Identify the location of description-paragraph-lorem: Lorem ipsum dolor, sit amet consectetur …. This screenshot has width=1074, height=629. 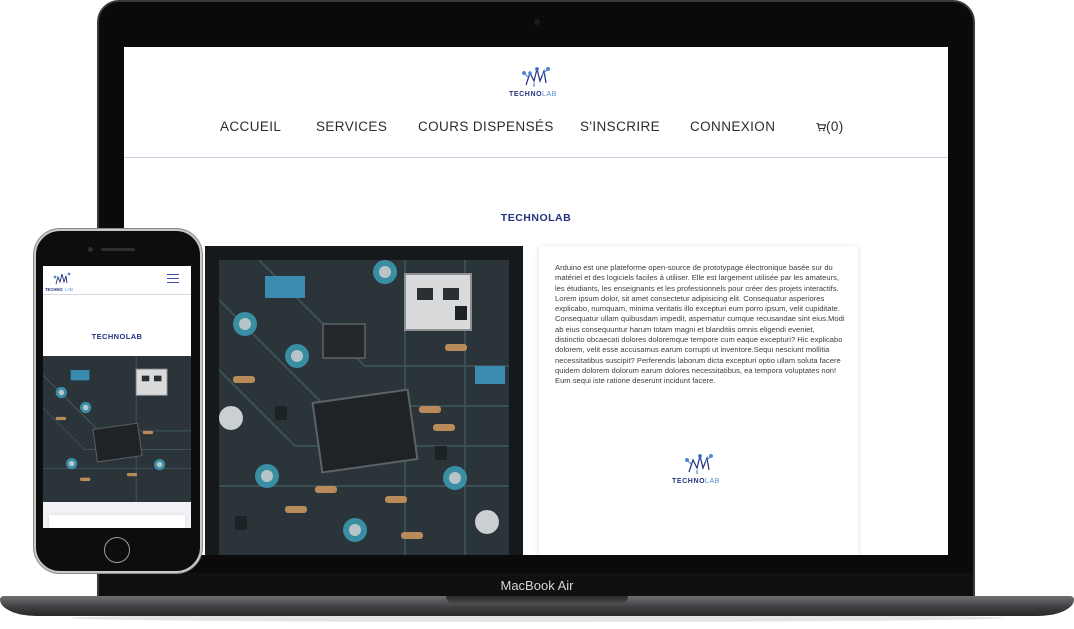
(700, 339).